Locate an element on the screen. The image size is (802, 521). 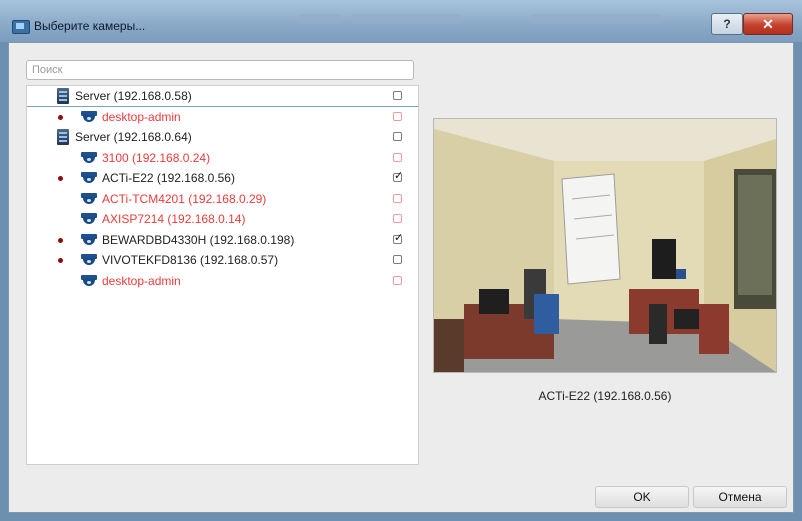
tree-item-label: Server (192.168.0.58) is located at coordinates (133, 96).